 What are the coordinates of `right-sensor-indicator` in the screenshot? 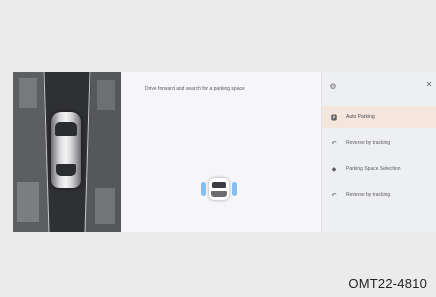 It's located at (234, 189).